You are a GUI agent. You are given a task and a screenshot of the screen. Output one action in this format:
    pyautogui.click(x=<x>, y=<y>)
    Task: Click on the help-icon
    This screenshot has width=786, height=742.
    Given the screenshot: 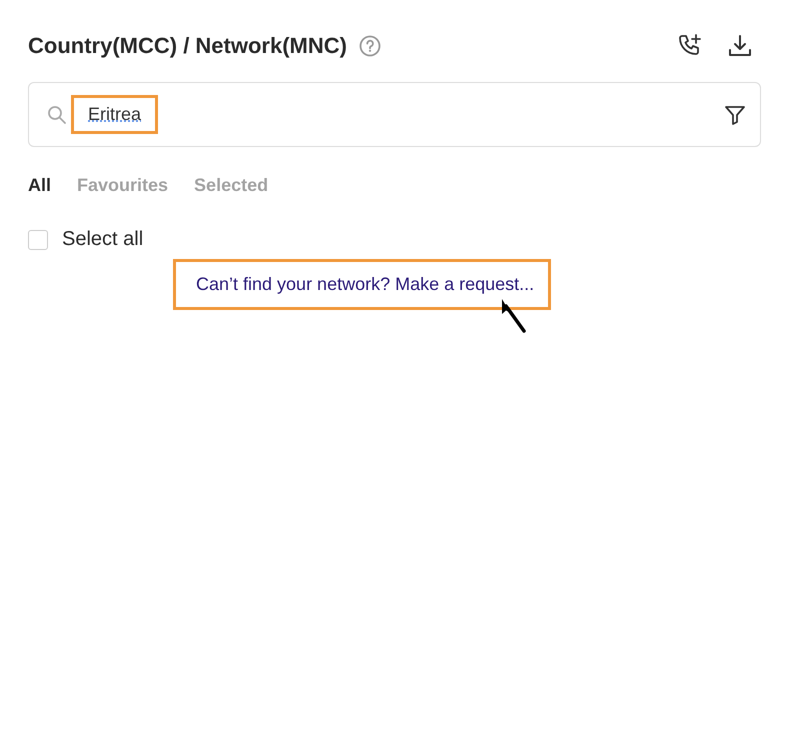 What is the action you would take?
    pyautogui.click(x=369, y=46)
    